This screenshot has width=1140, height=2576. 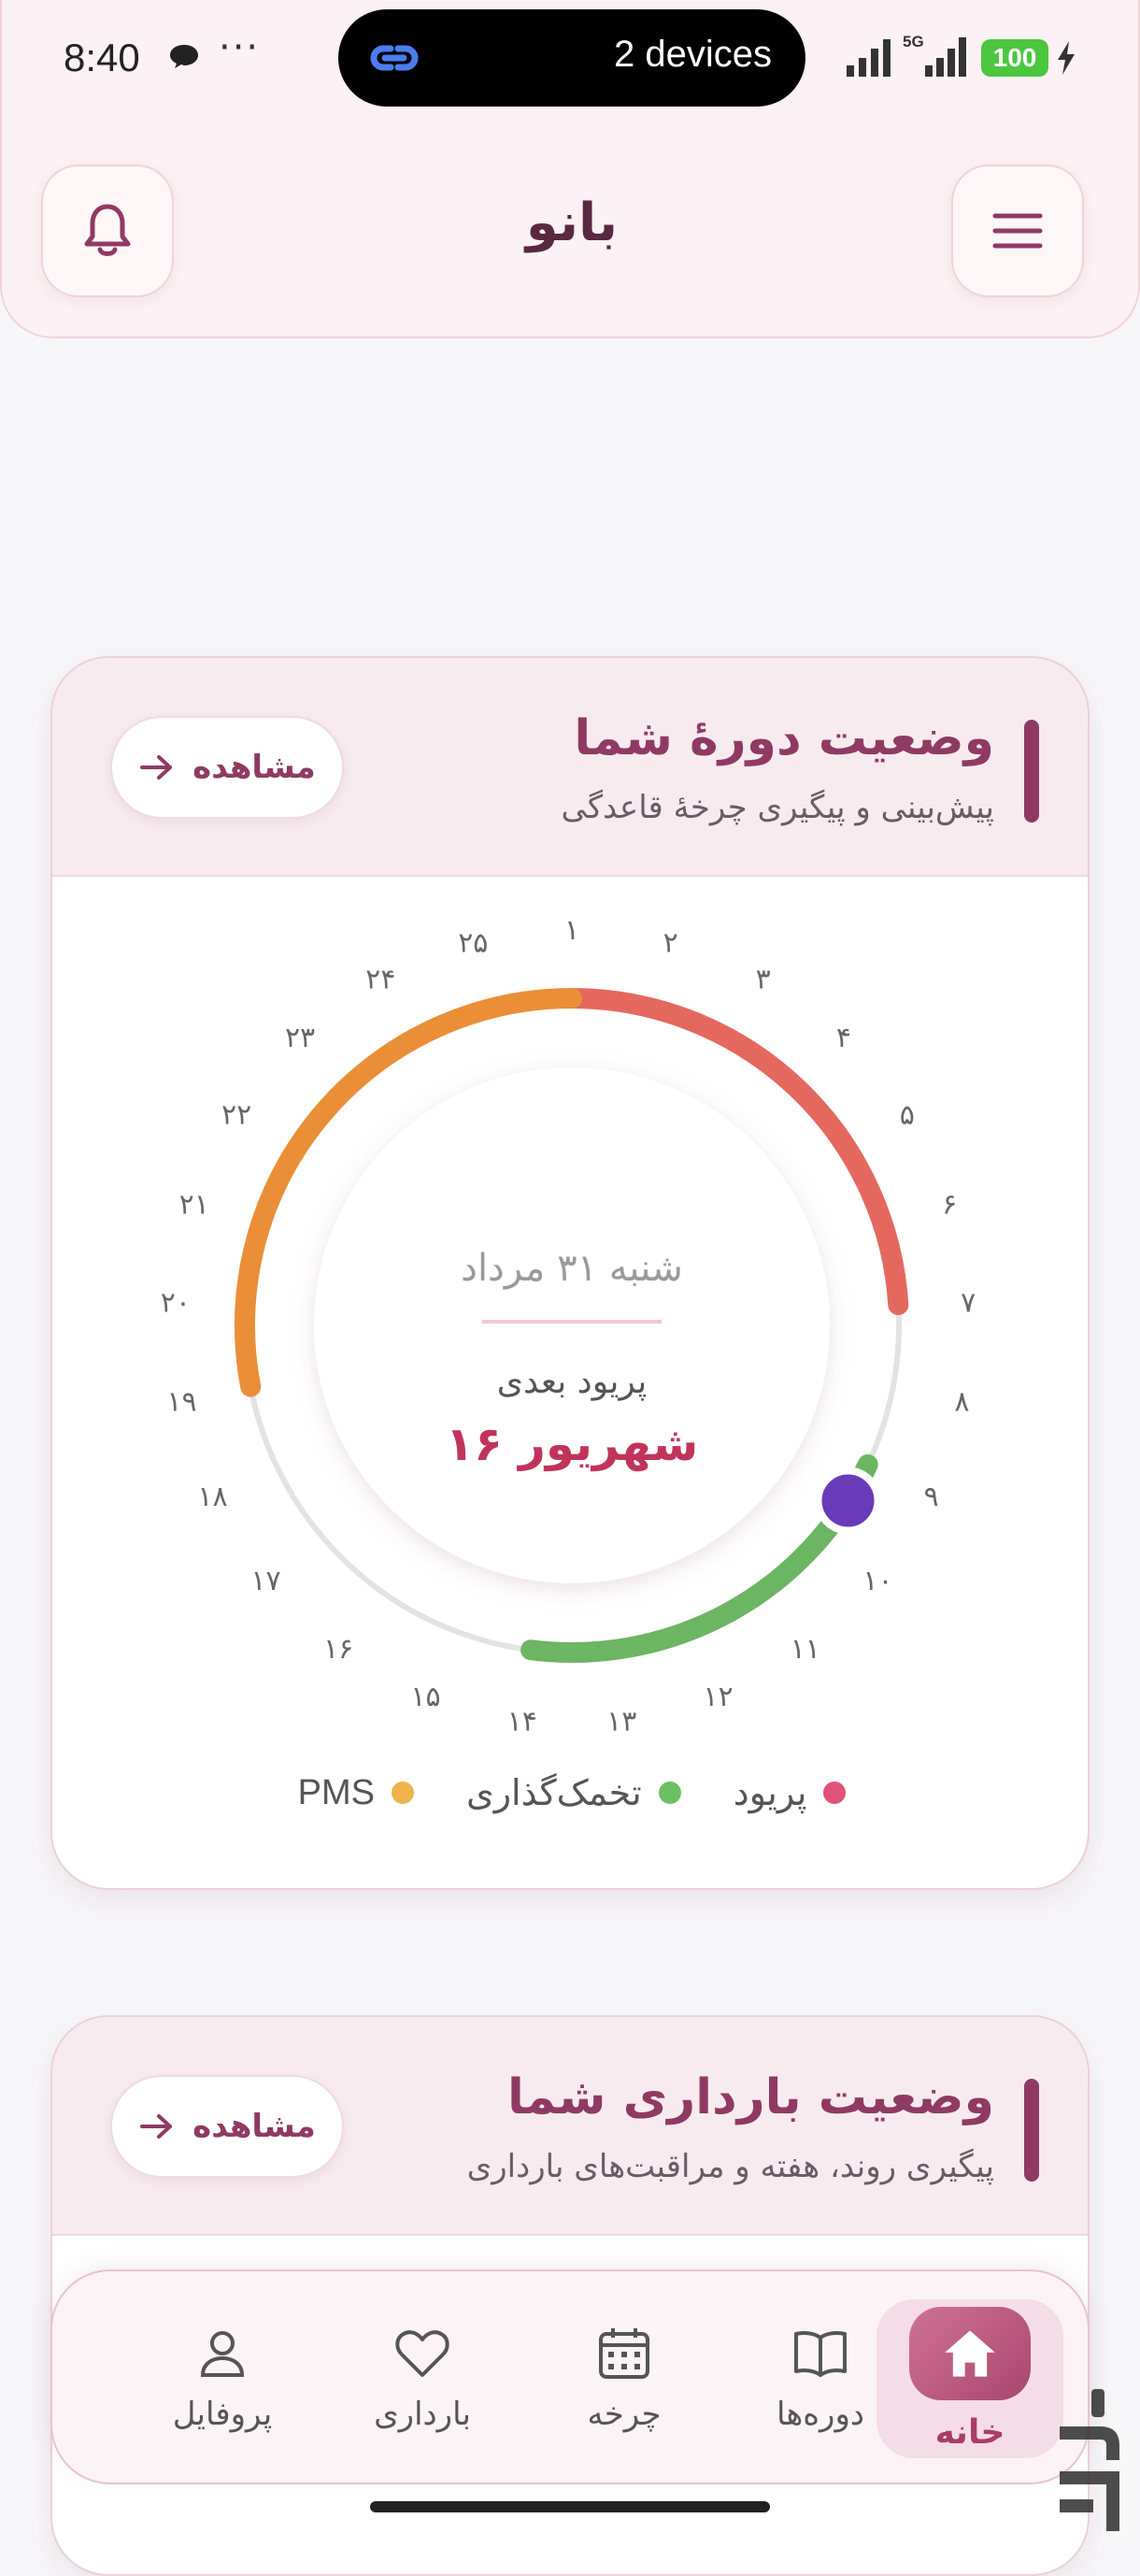 I want to click on nav-cycle: چرخه, so click(x=625, y=2378).